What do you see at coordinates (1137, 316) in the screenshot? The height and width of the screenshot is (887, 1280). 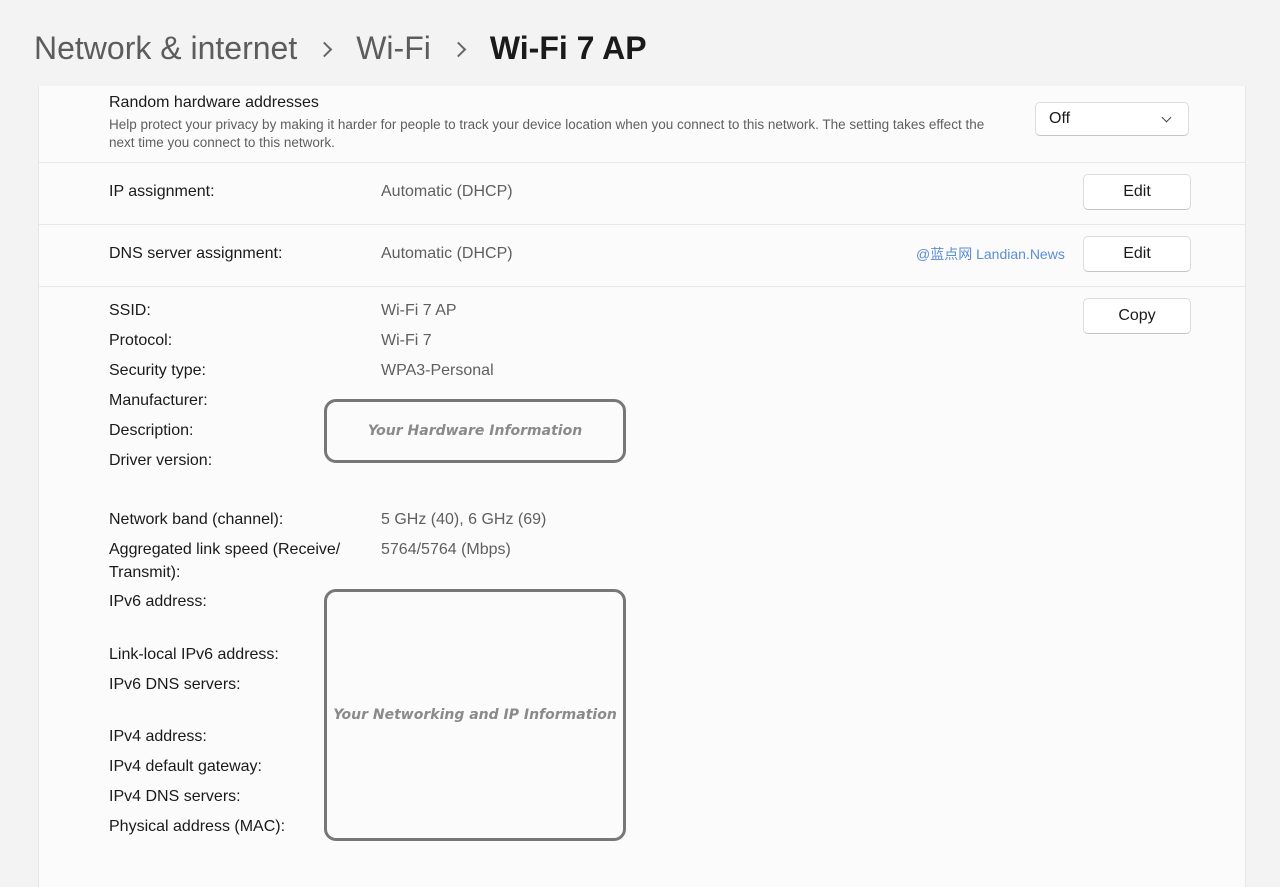 I see `copy-properties-button: Copy` at bounding box center [1137, 316].